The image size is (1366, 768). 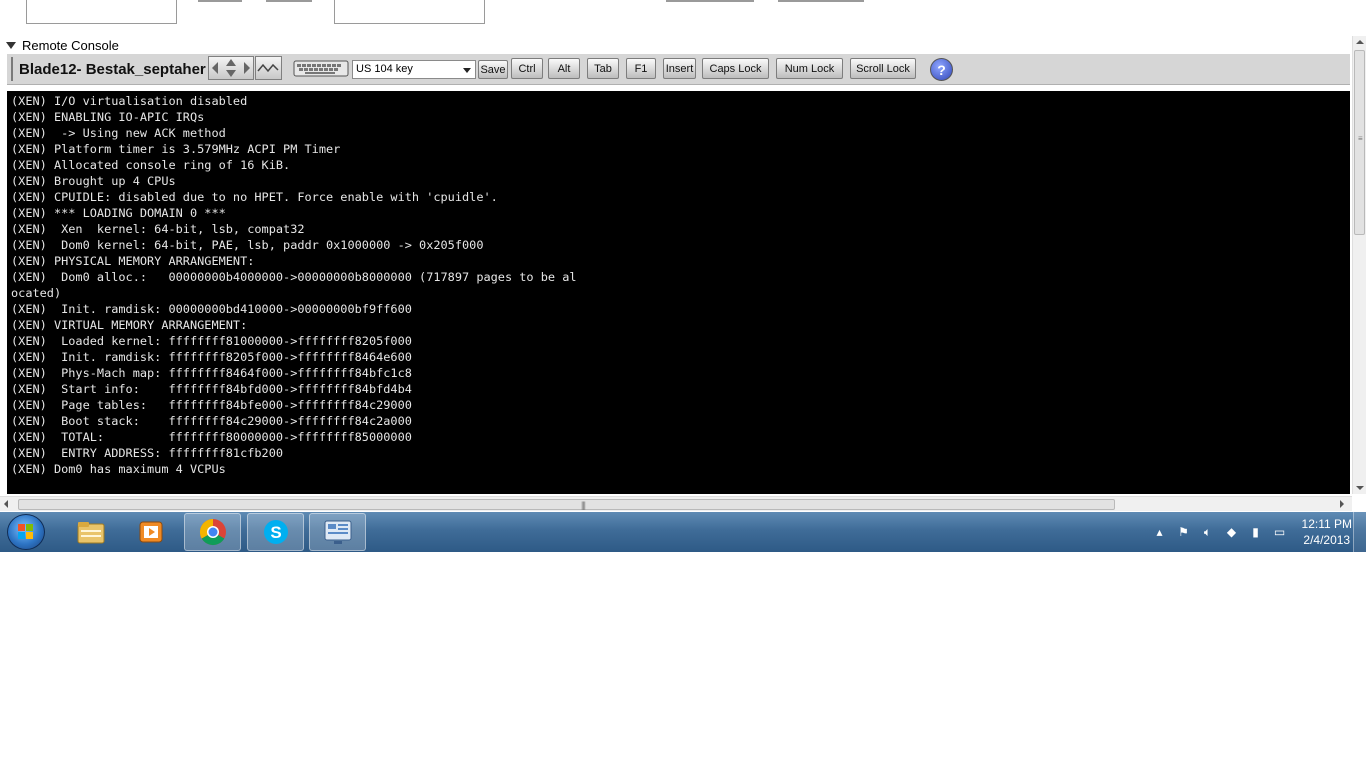 I want to click on taskbar-clock: 12:11 PM 2/4/2013, so click(x=1327, y=532).